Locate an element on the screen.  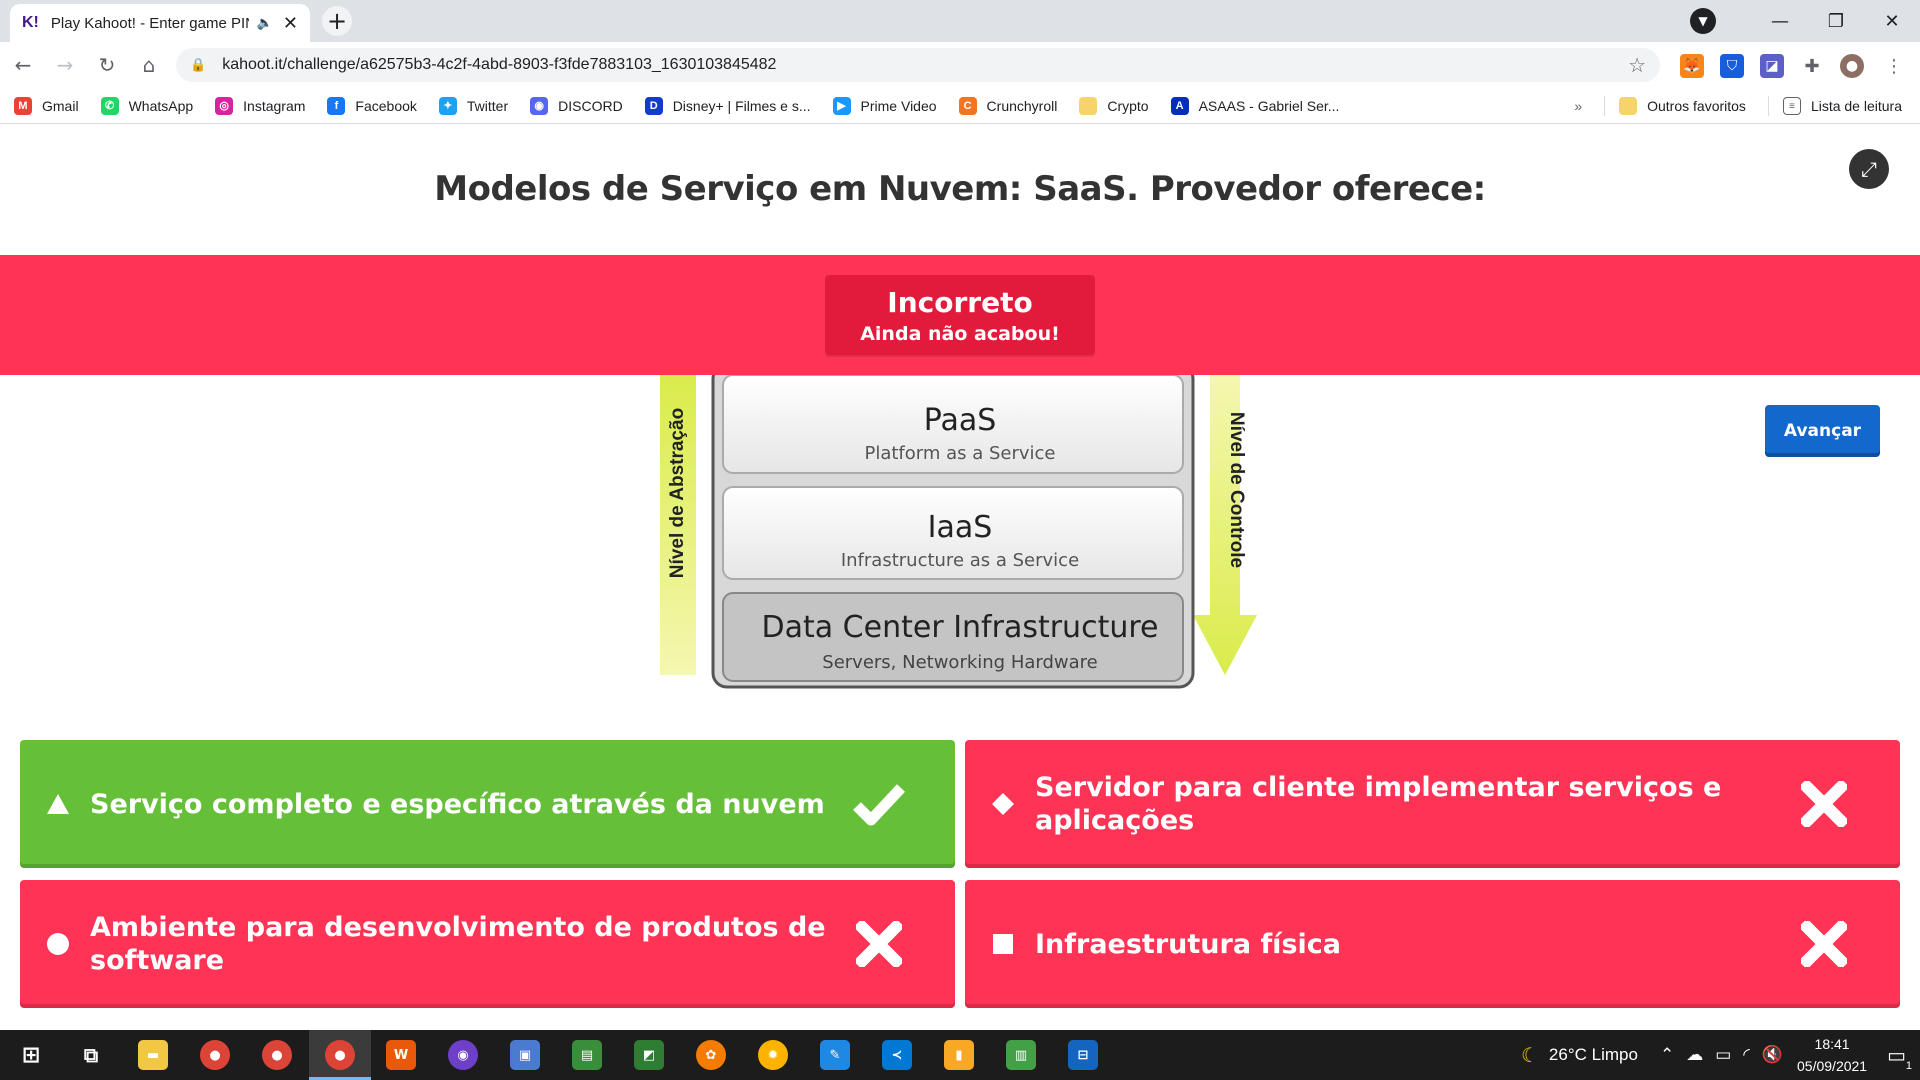
reading-list-icon: ≡ is located at coordinates (1791, 106).